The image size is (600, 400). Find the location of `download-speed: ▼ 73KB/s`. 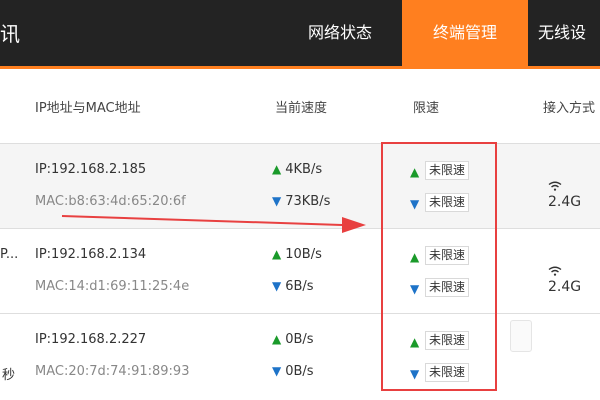

download-speed: ▼ 73KB/s is located at coordinates (301, 201).